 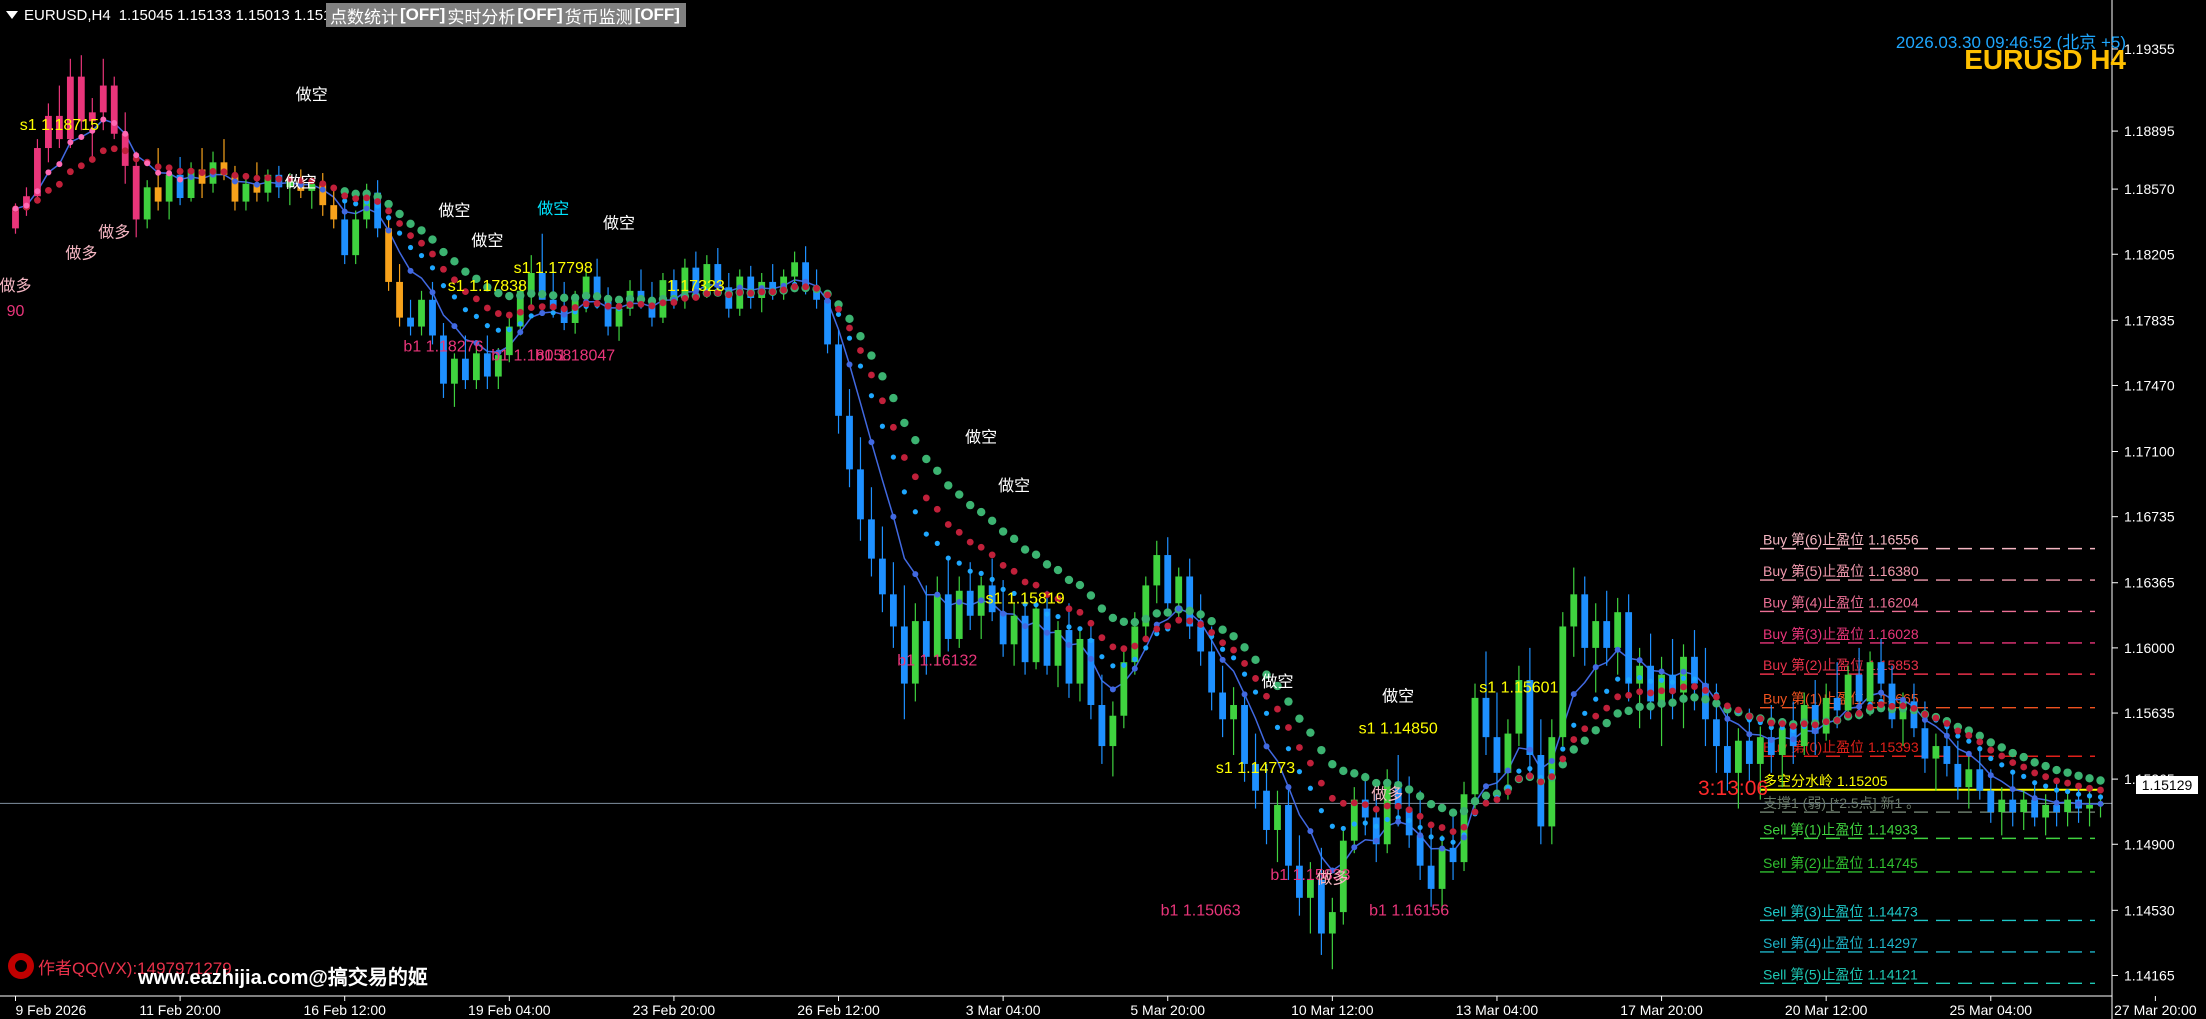 I want to click on y-tick-label: 1.17835, so click(x=2149, y=320).